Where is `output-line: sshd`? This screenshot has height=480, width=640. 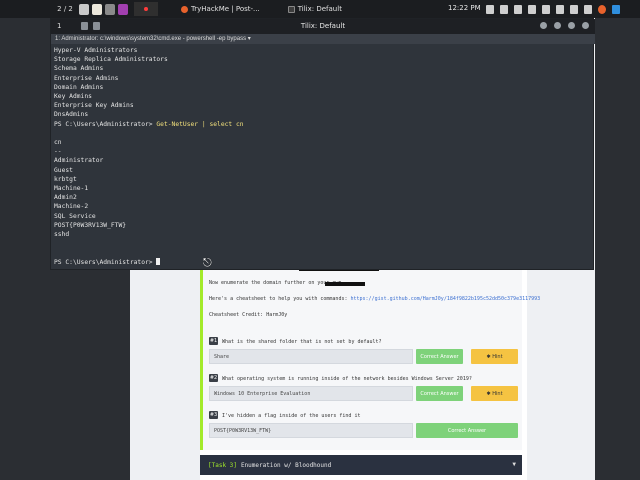
output-line: sshd is located at coordinates (62, 235).